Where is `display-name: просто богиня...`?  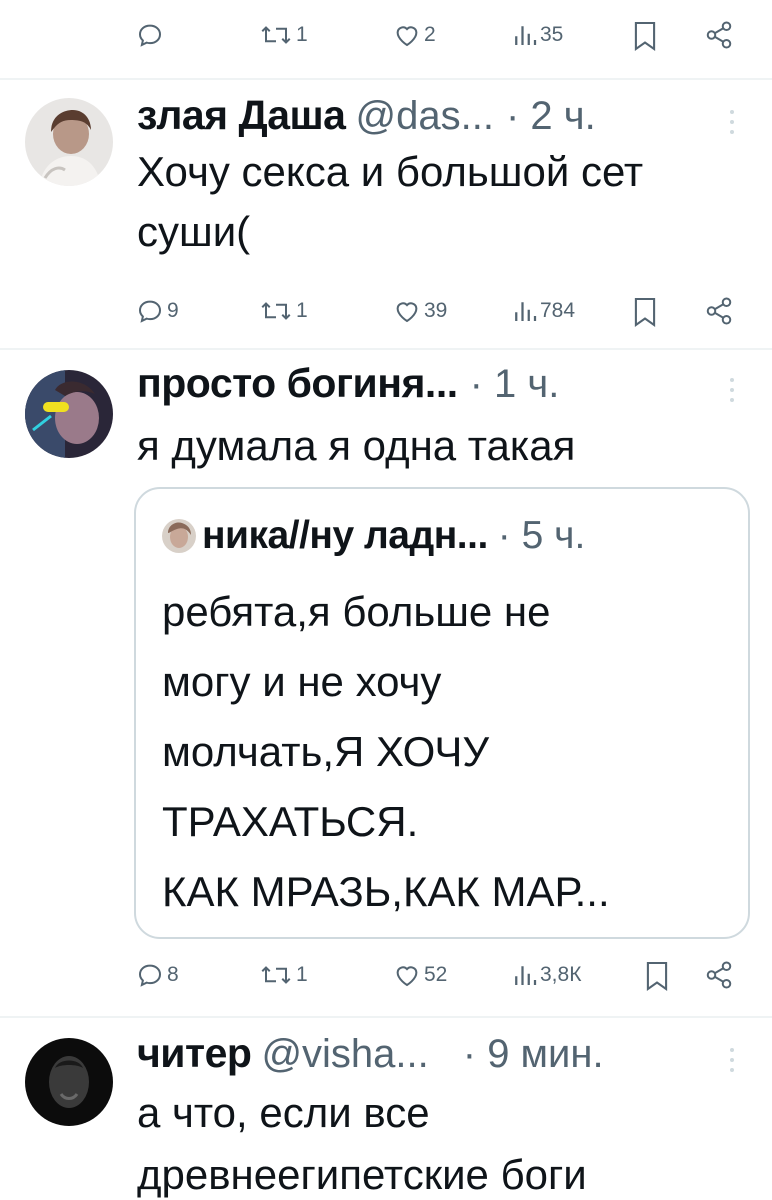
display-name: просто богиня... is located at coordinates (297, 383).